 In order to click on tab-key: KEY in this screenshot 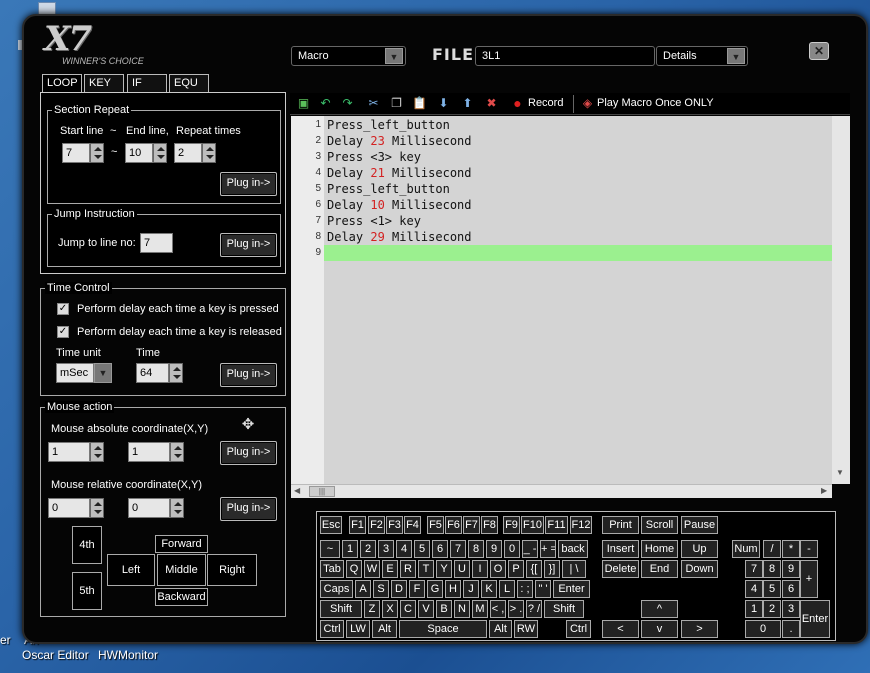, I will do `click(104, 83)`.